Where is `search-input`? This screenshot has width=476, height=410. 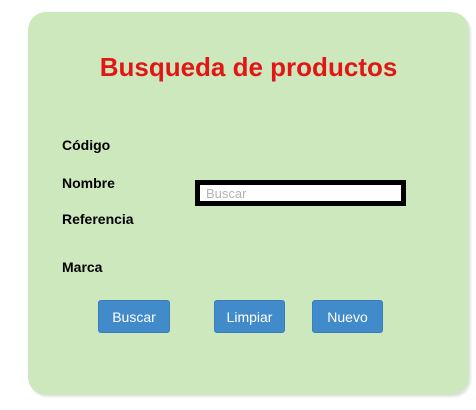
search-input is located at coordinates (300, 193).